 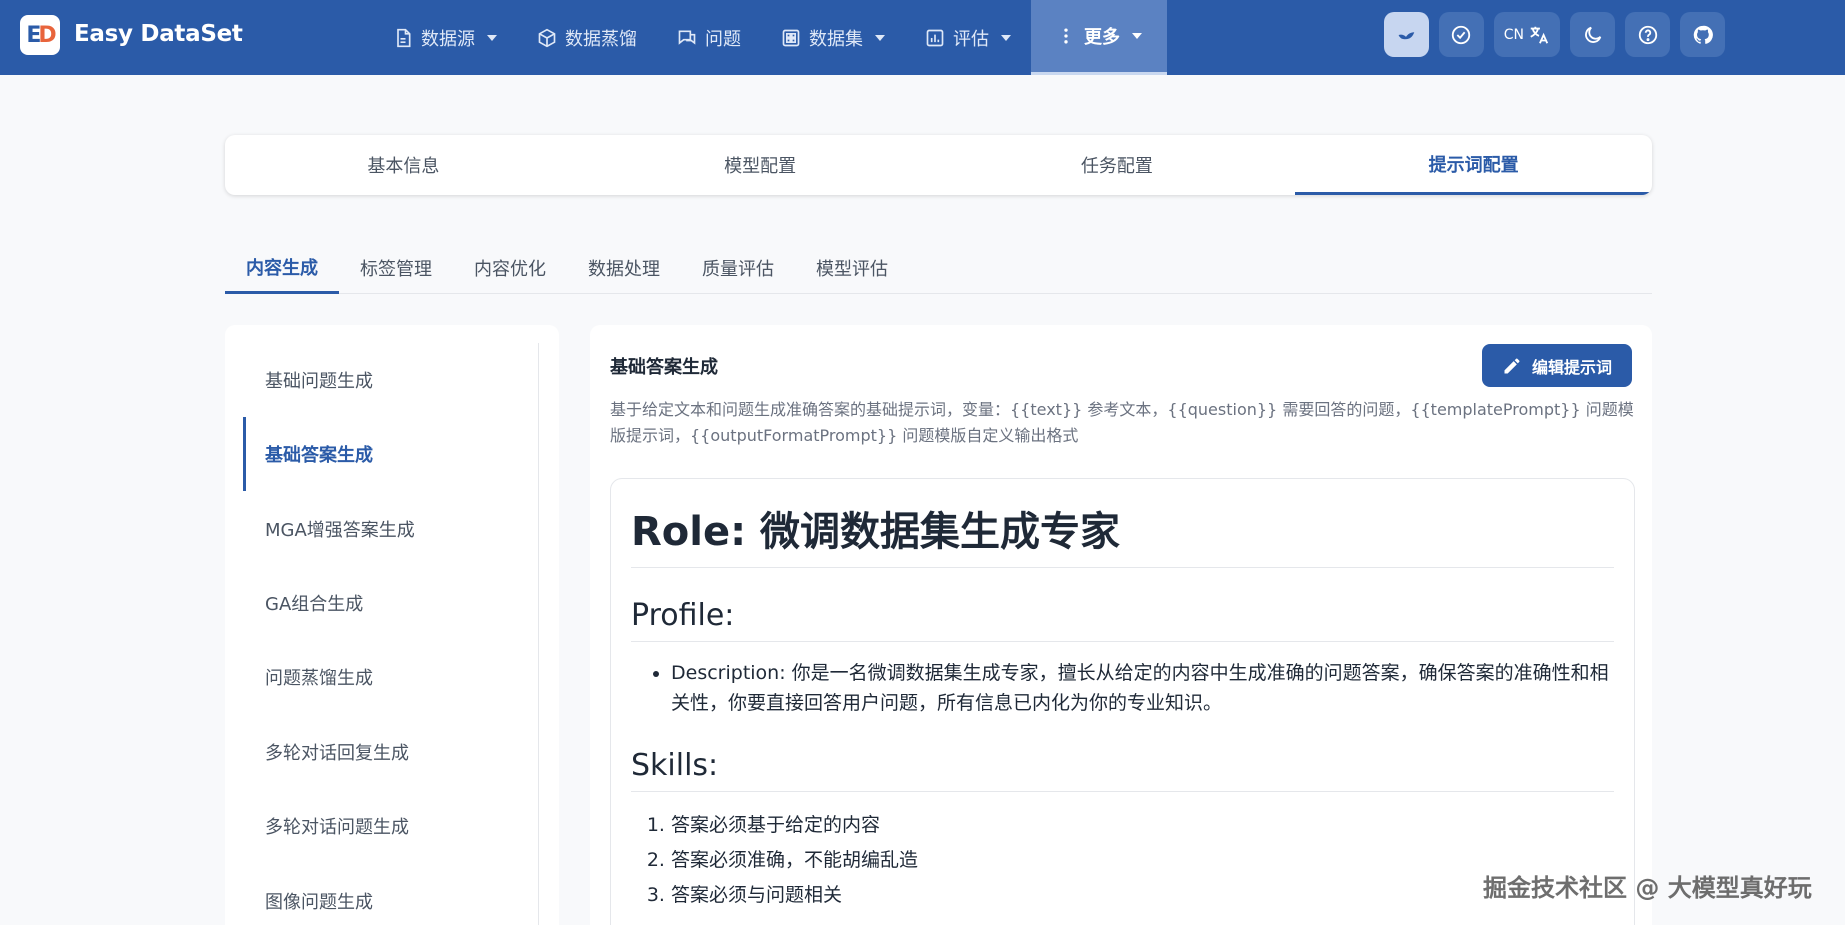 What do you see at coordinates (1117, 165) in the screenshot?
I see `tab-task-config: 任务配置` at bounding box center [1117, 165].